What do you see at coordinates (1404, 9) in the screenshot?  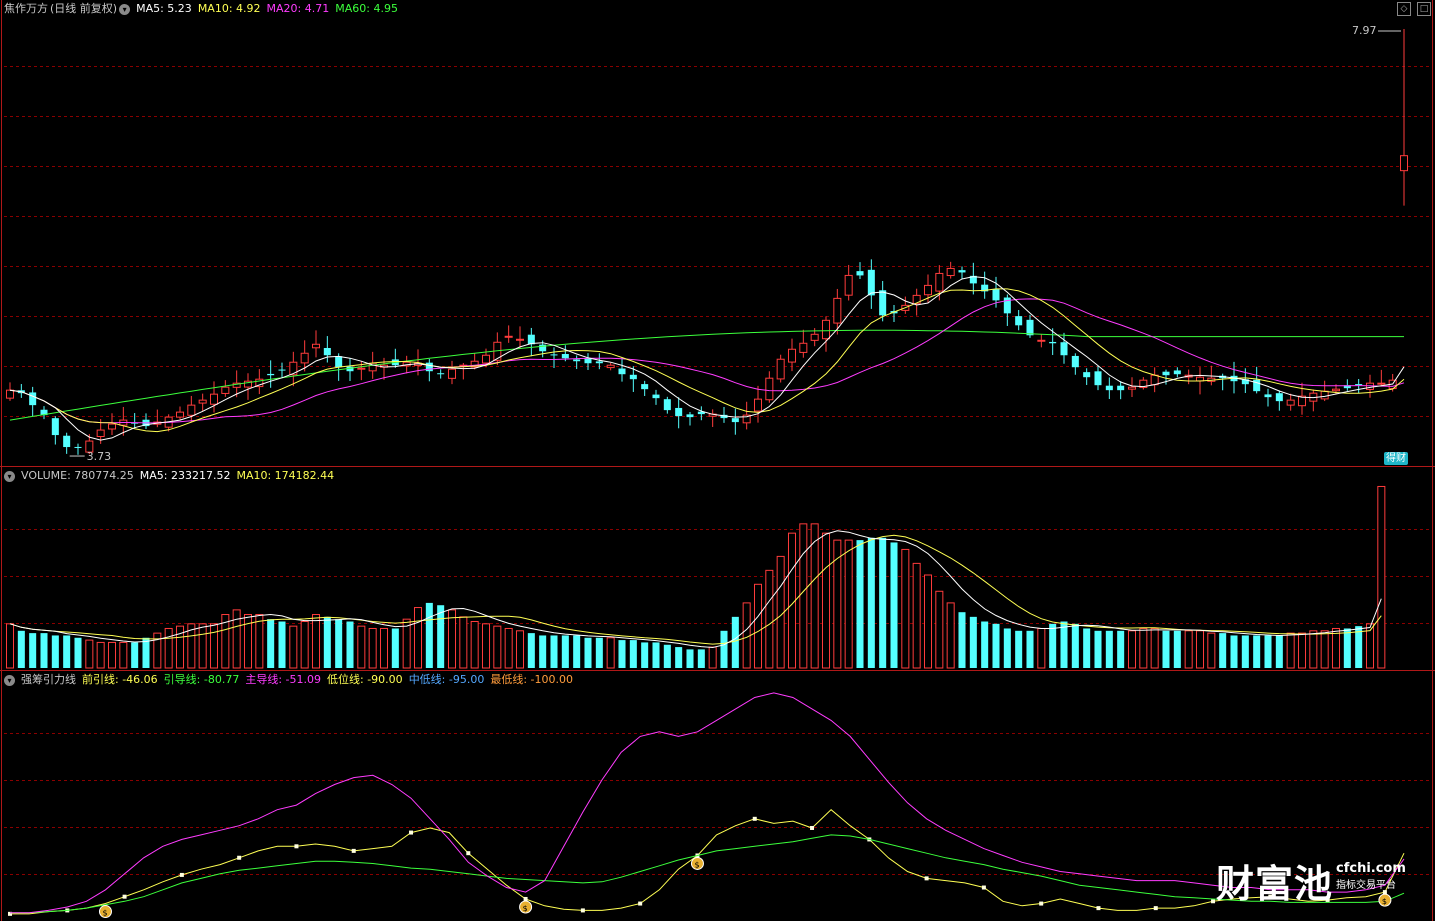 I see `collapse-icon: ◇` at bounding box center [1404, 9].